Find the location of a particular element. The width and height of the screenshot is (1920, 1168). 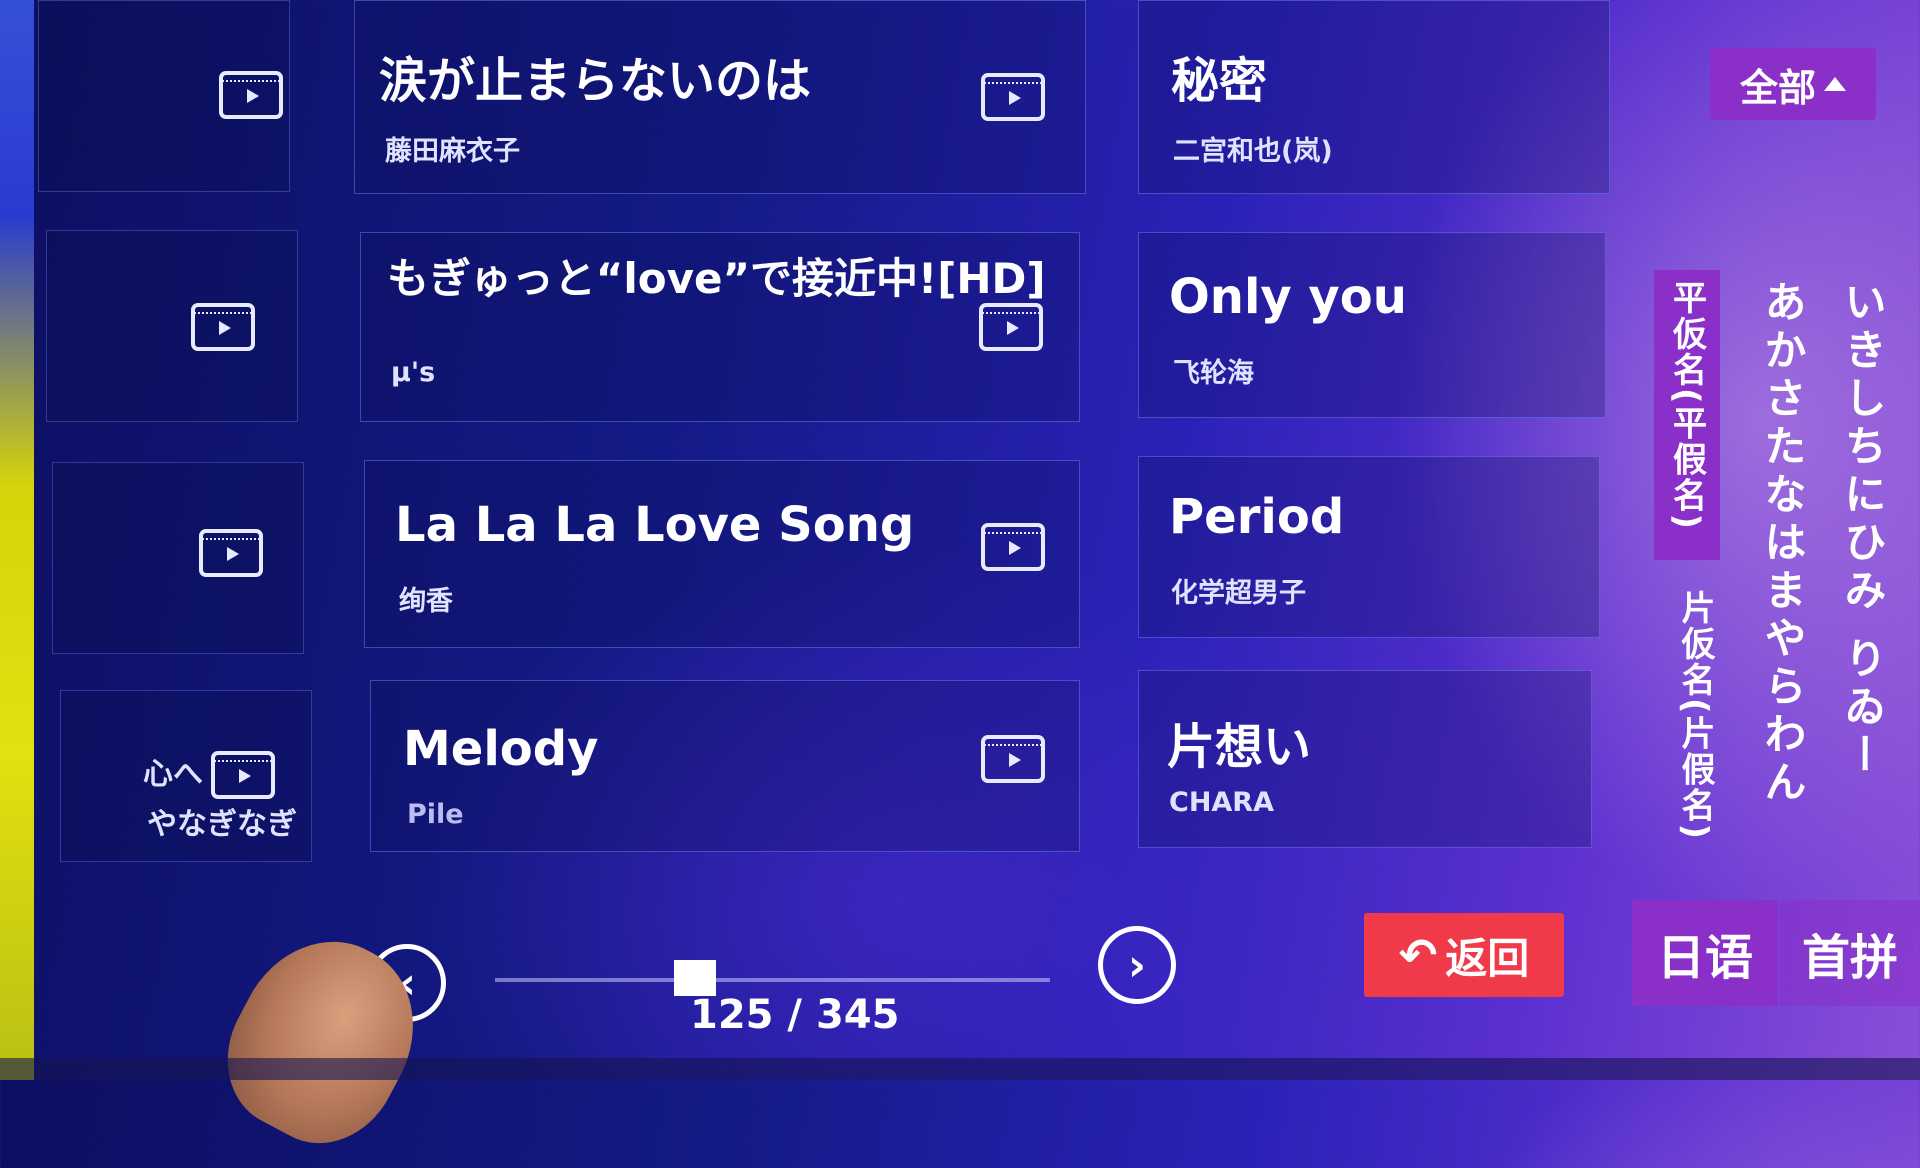

song-card: Only you 飞轮海 is located at coordinates (1372, 325).